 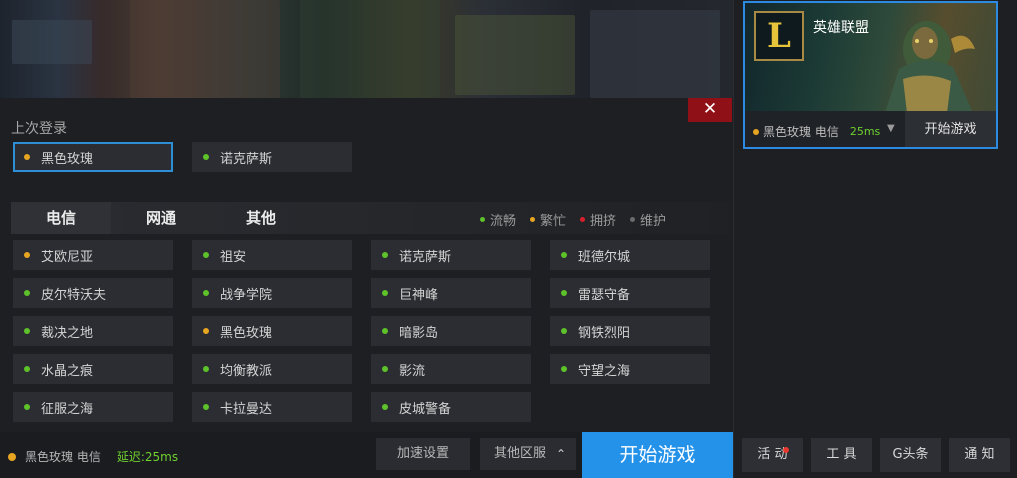 What do you see at coordinates (573, 219) in the screenshot?
I see `status-legend: 流畅 繁忙 拥挤 维护` at bounding box center [573, 219].